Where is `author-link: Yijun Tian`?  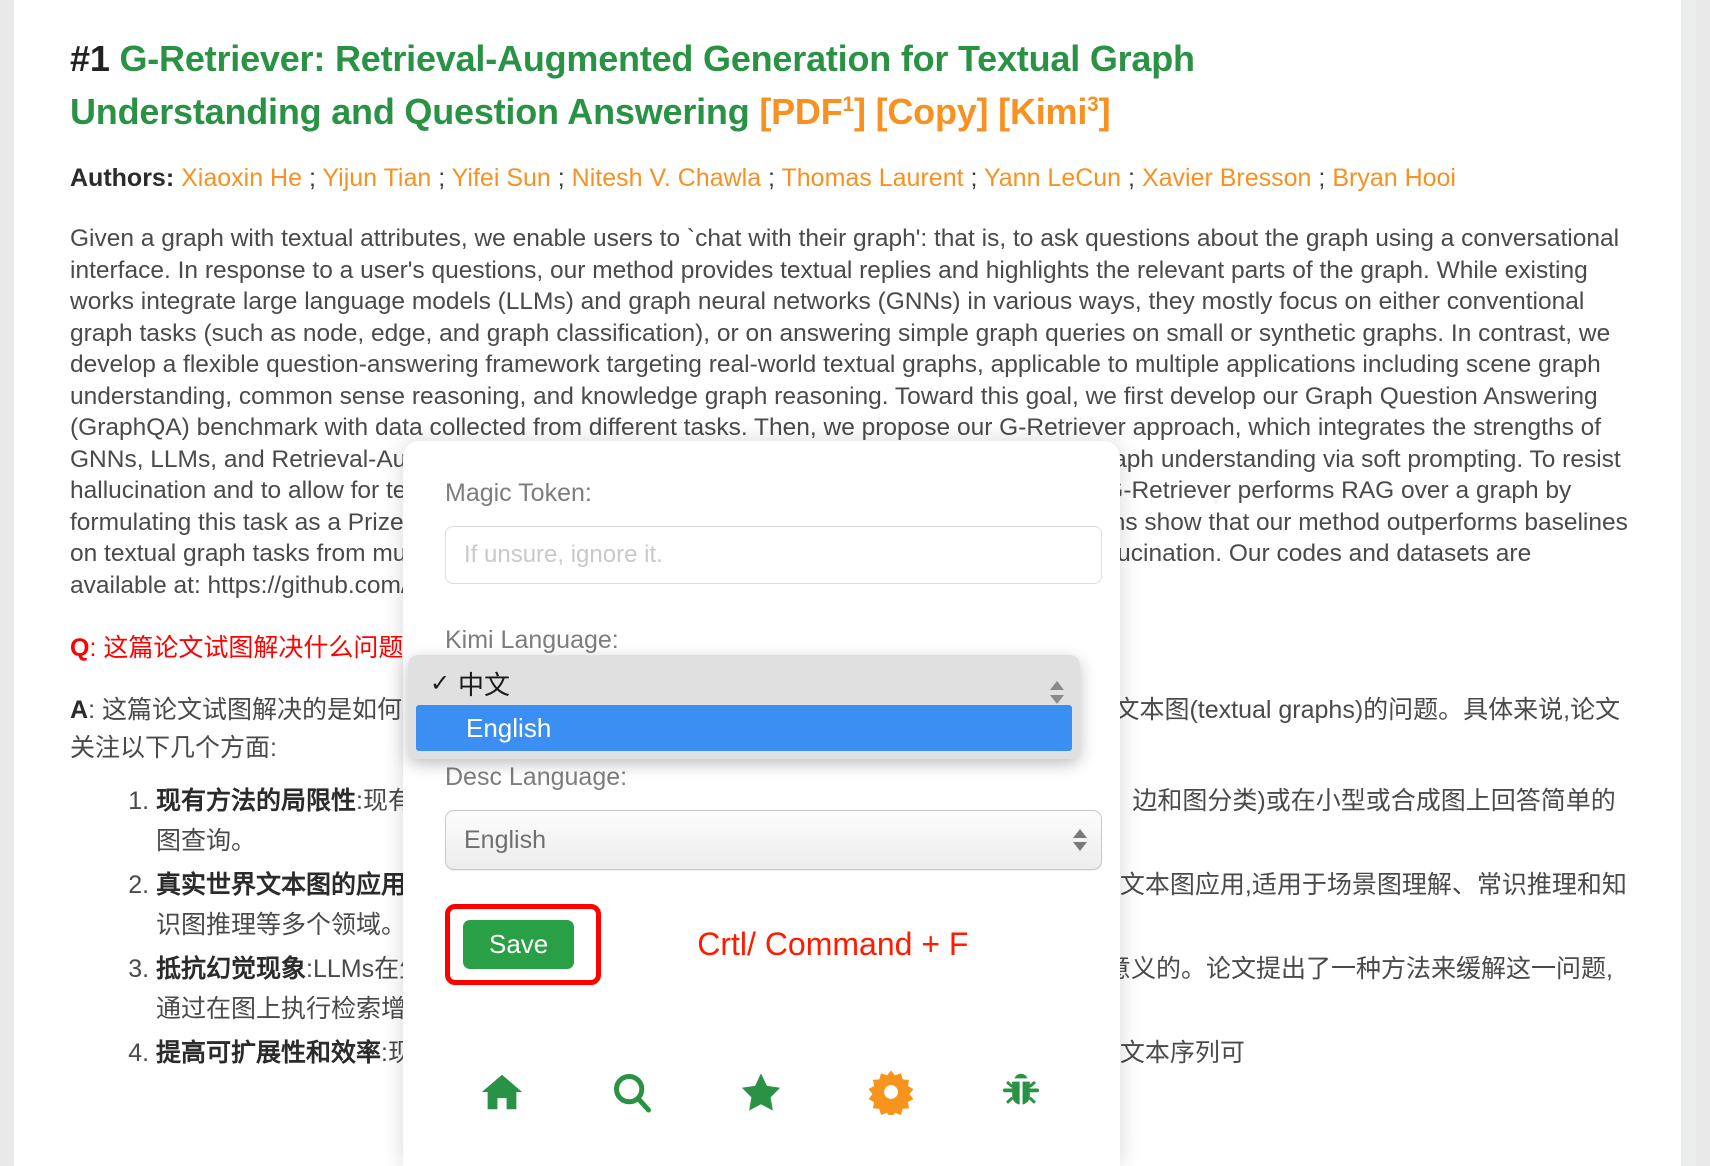 author-link: Yijun Tian is located at coordinates (376, 178).